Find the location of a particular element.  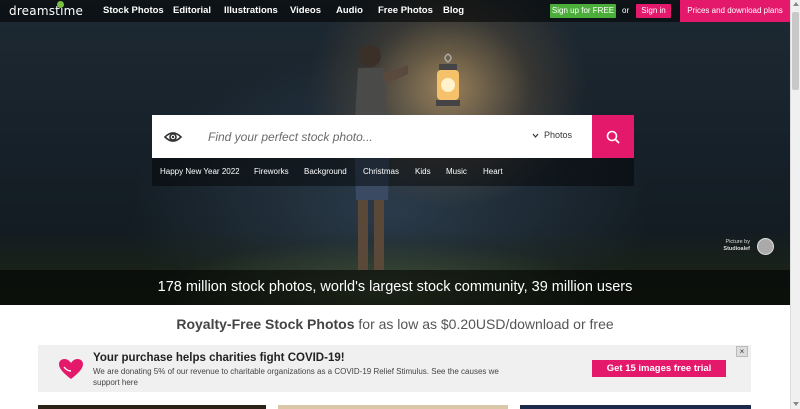

search-category-select: Photos is located at coordinates (552, 135).